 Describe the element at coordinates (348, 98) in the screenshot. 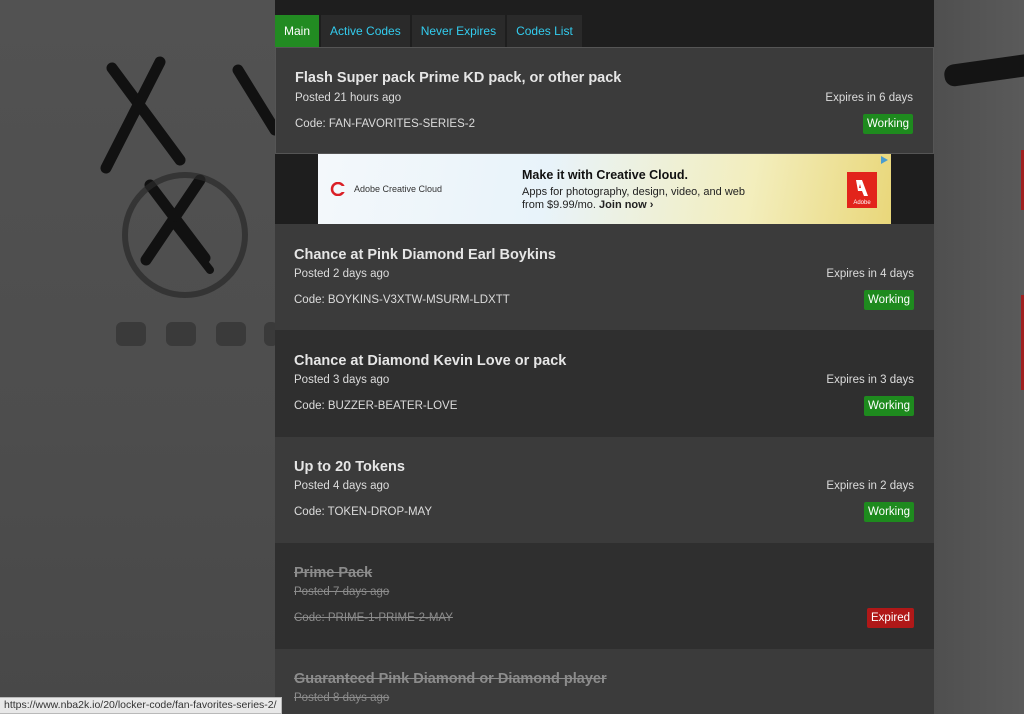

I see `posted-time: Posted 21 hours ago` at that location.